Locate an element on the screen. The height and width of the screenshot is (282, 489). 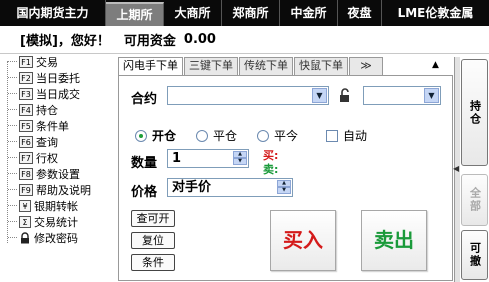
lock-icon is located at coordinates (25, 237).